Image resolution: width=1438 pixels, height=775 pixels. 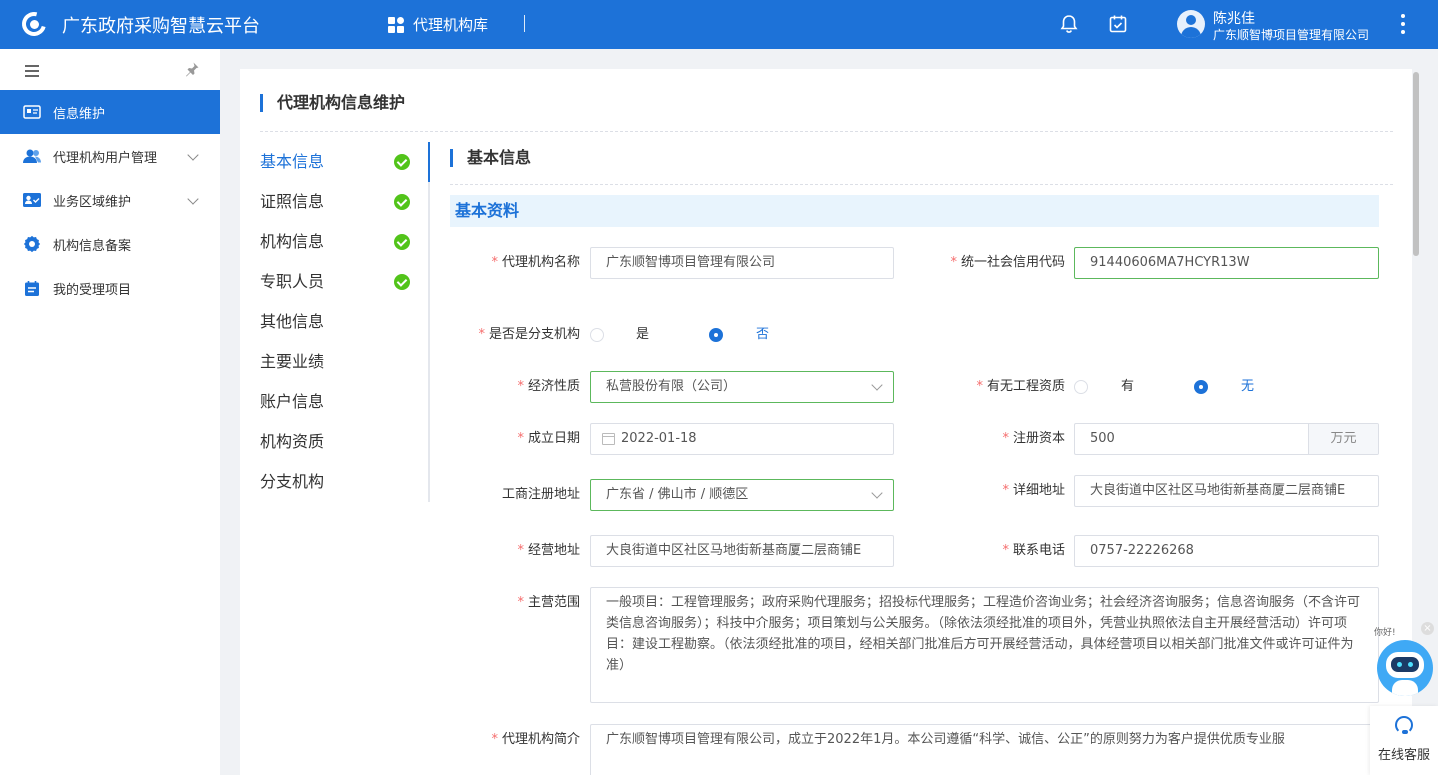 I want to click on sidebar-item-business-area: 业务区域维护, so click(x=110, y=200).